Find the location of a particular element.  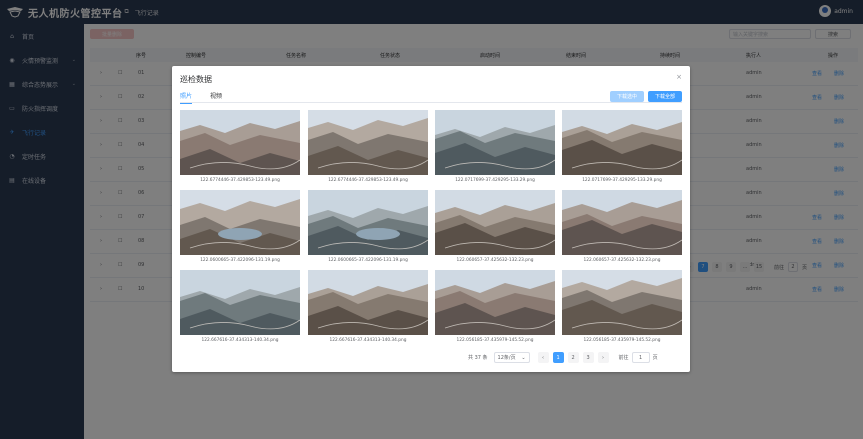

page-button: 1 is located at coordinates (558, 357).